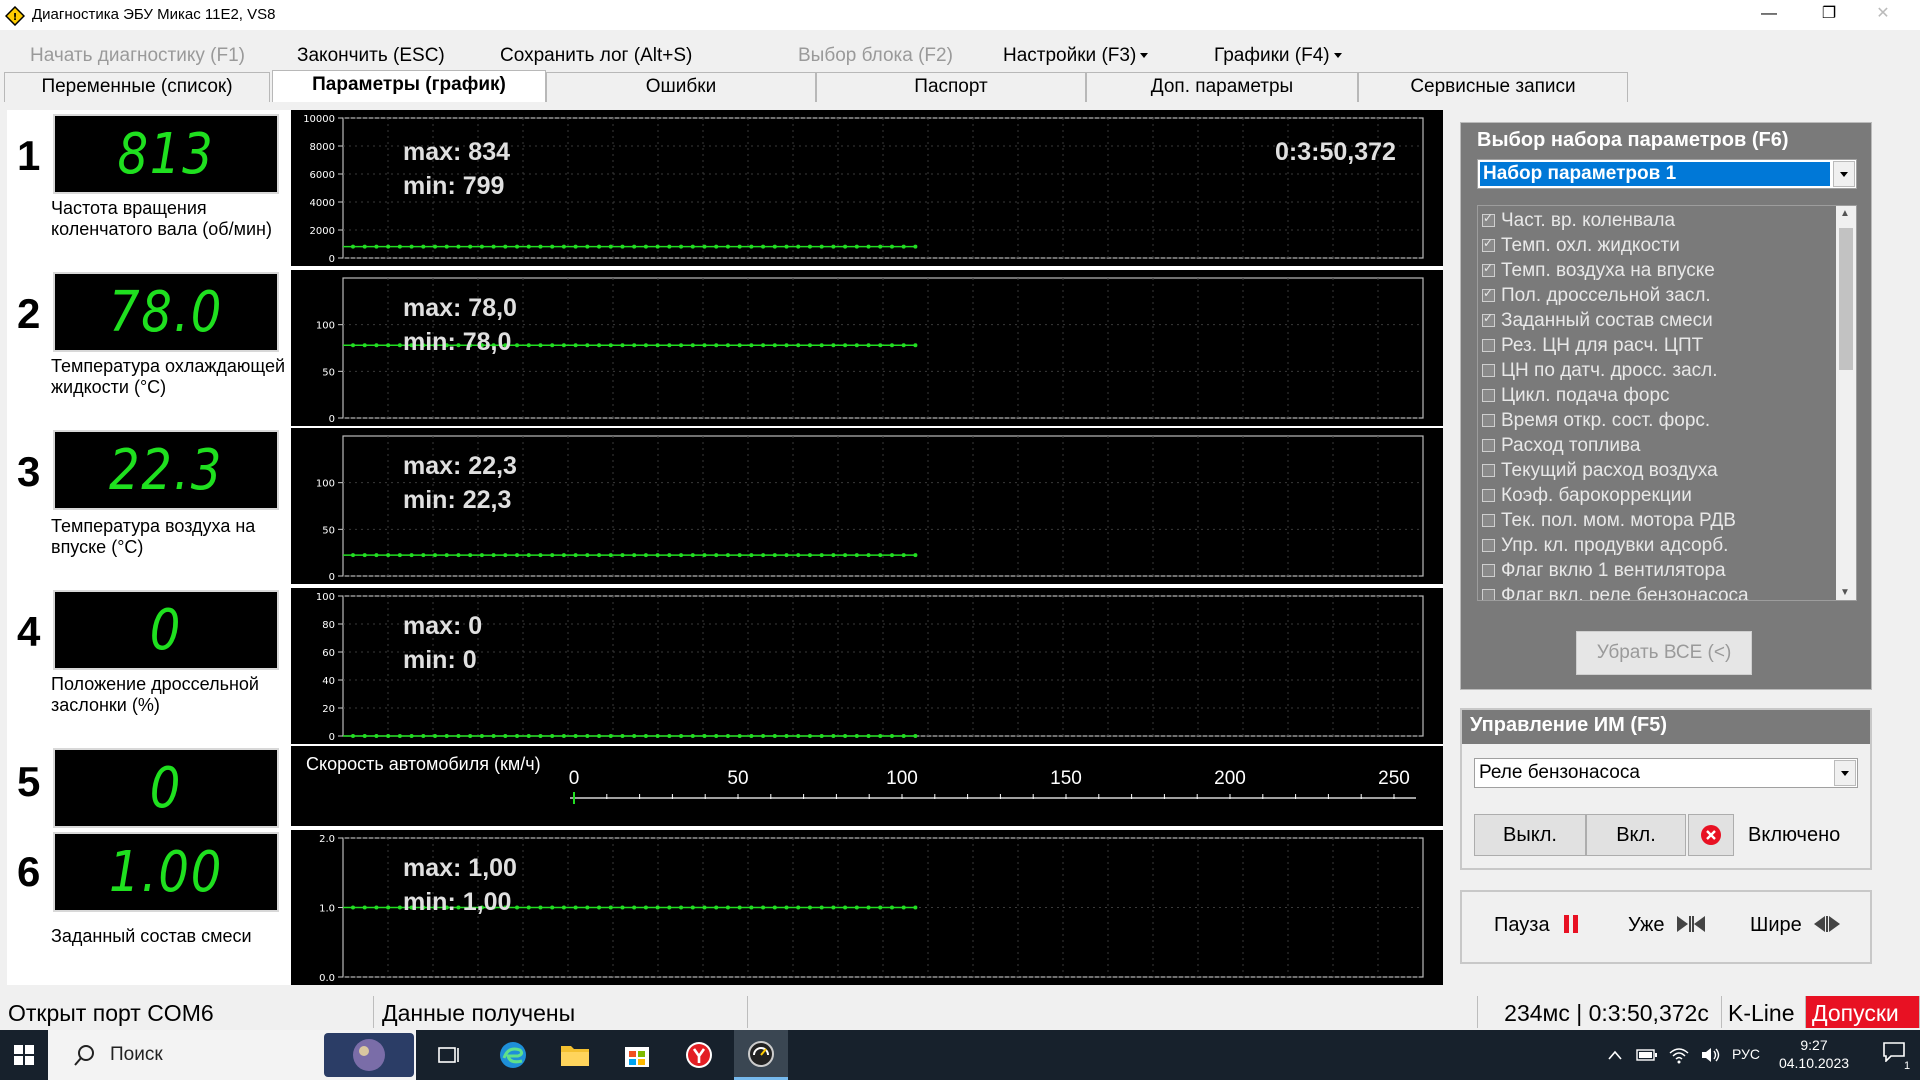 The image size is (1920, 1080). Describe the element at coordinates (1609, 470) in the screenshot. I see `param-list-item-label: Текущий расход воздуха` at that location.